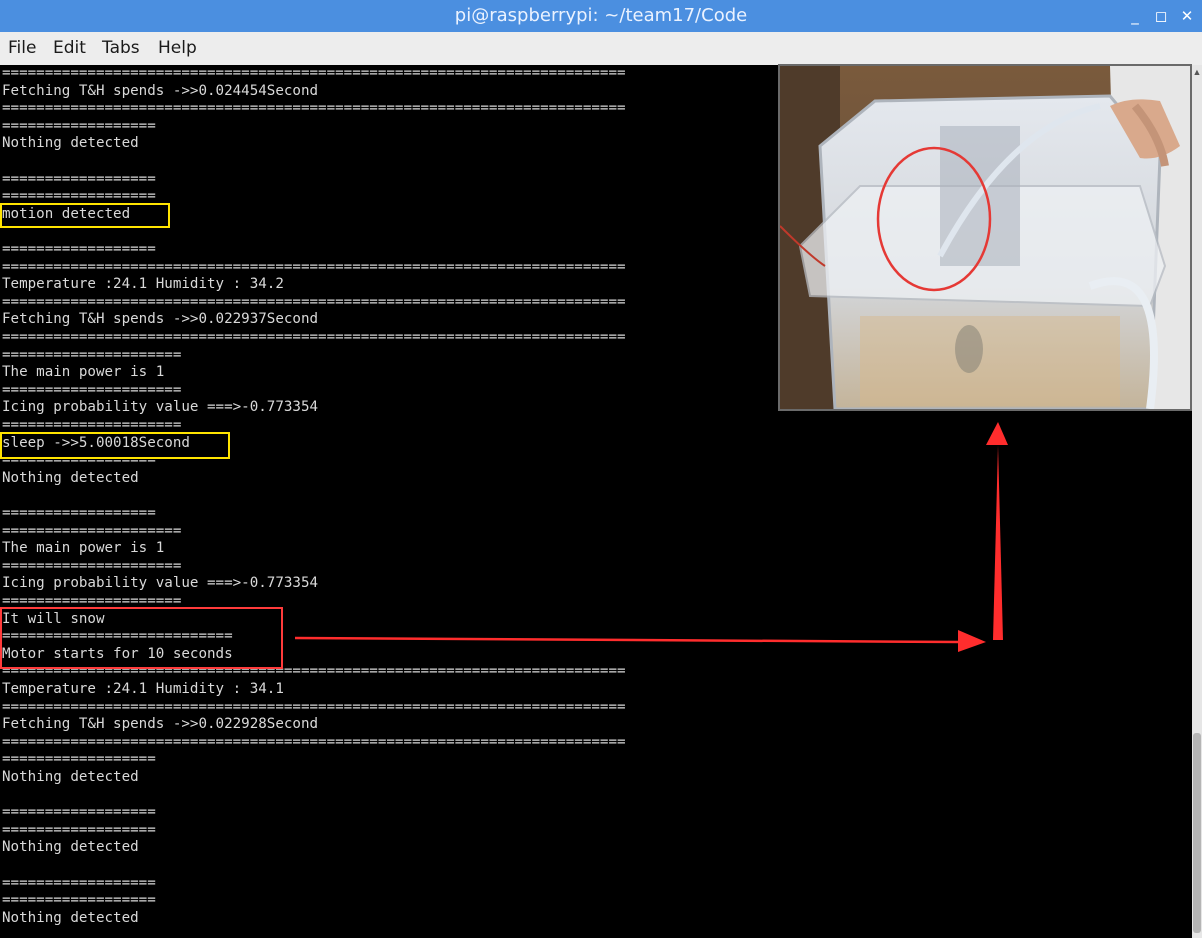 The height and width of the screenshot is (938, 1202). What do you see at coordinates (1187, 16) in the screenshot?
I see `close-icon: ✕` at bounding box center [1187, 16].